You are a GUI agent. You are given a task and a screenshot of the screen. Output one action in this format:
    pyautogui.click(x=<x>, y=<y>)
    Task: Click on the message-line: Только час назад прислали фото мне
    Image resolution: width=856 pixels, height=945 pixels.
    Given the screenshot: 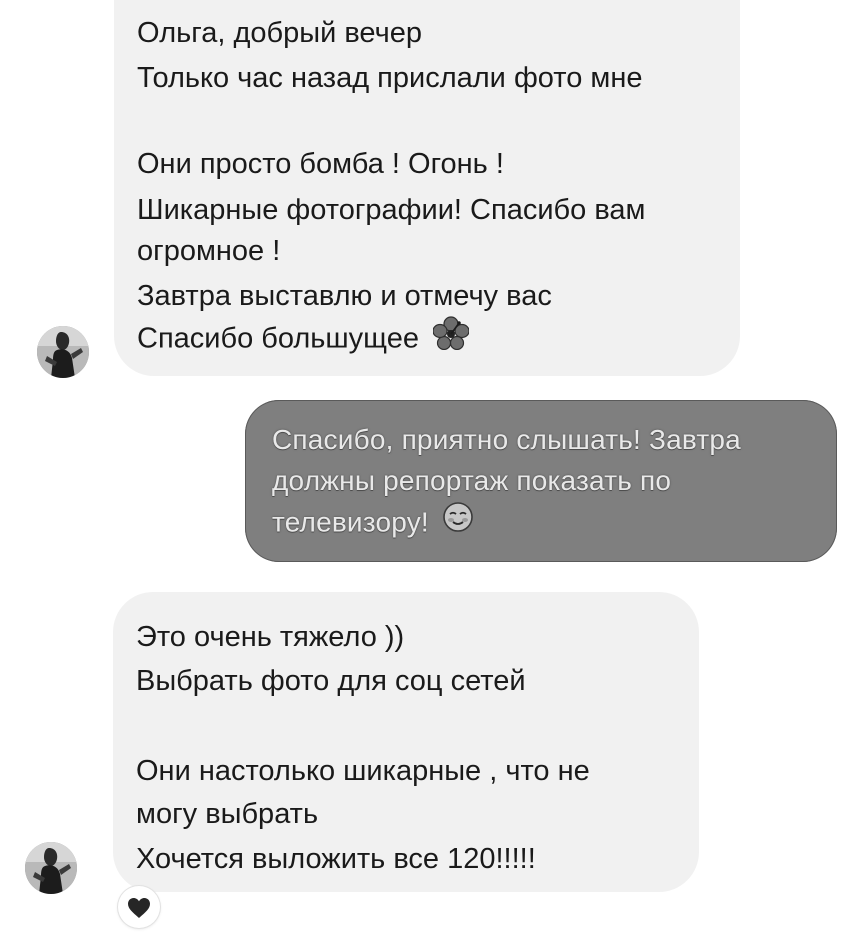 What is the action you would take?
    pyautogui.click(x=390, y=78)
    